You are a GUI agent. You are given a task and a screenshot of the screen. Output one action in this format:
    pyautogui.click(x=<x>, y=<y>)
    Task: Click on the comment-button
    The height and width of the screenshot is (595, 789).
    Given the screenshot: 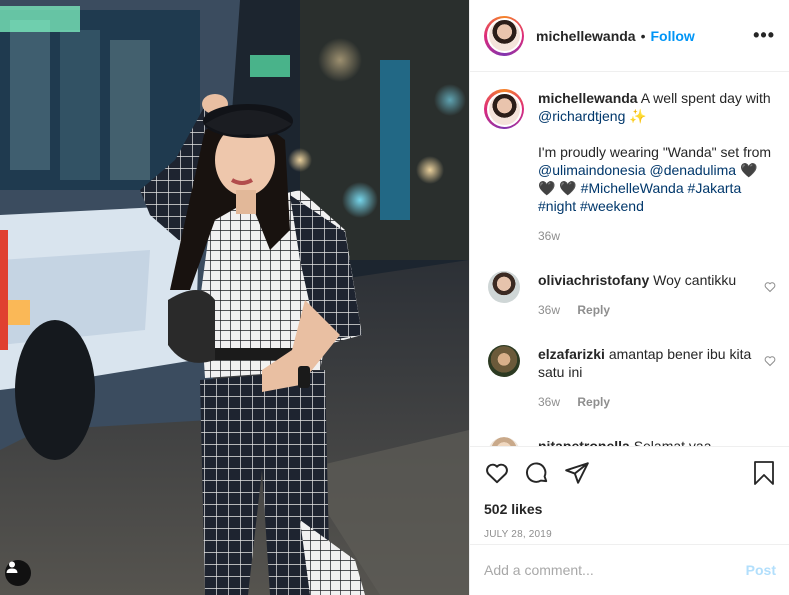 What is the action you would take?
    pyautogui.click(x=537, y=473)
    